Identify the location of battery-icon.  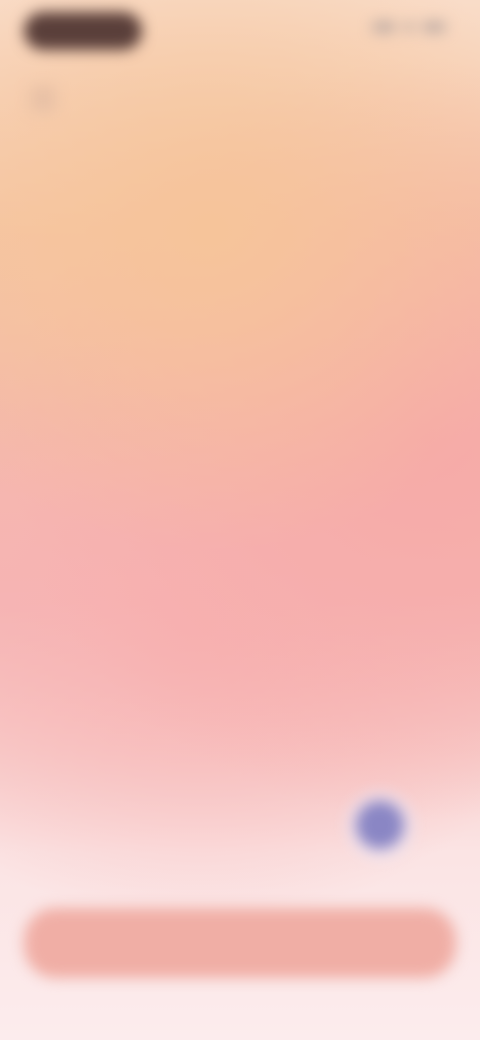
(434, 27).